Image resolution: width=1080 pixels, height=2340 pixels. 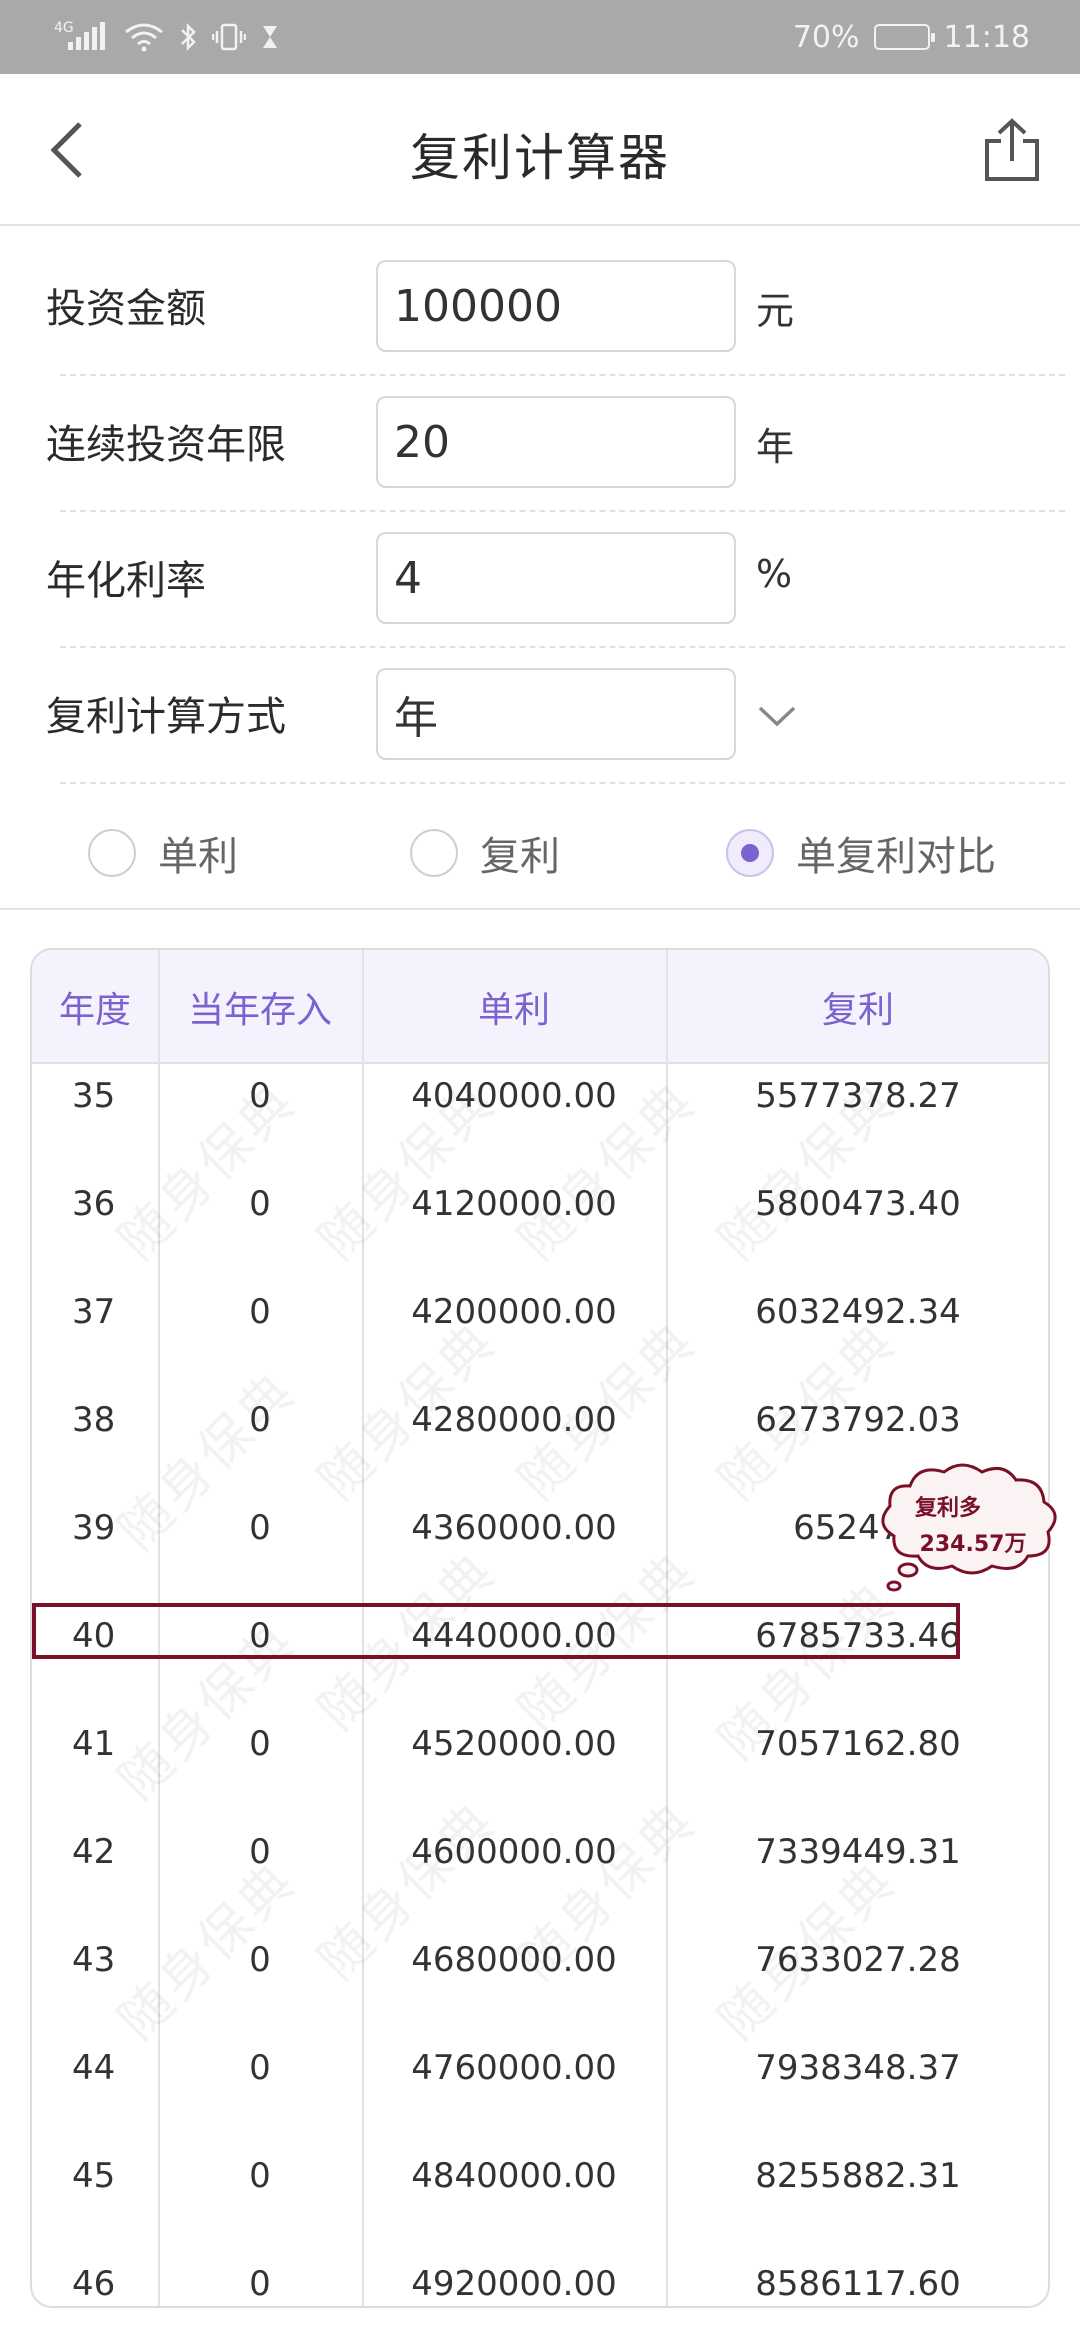 What do you see at coordinates (94, 1096) in the screenshot?
I see `cell-year: 35` at bounding box center [94, 1096].